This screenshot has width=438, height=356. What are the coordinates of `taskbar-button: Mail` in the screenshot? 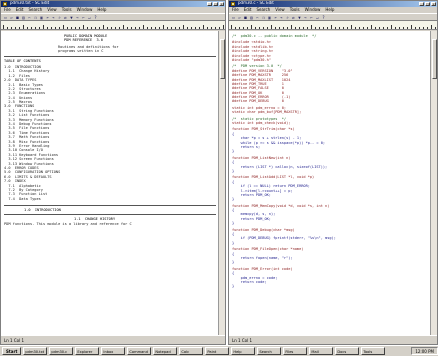 It's located at (321, 351).